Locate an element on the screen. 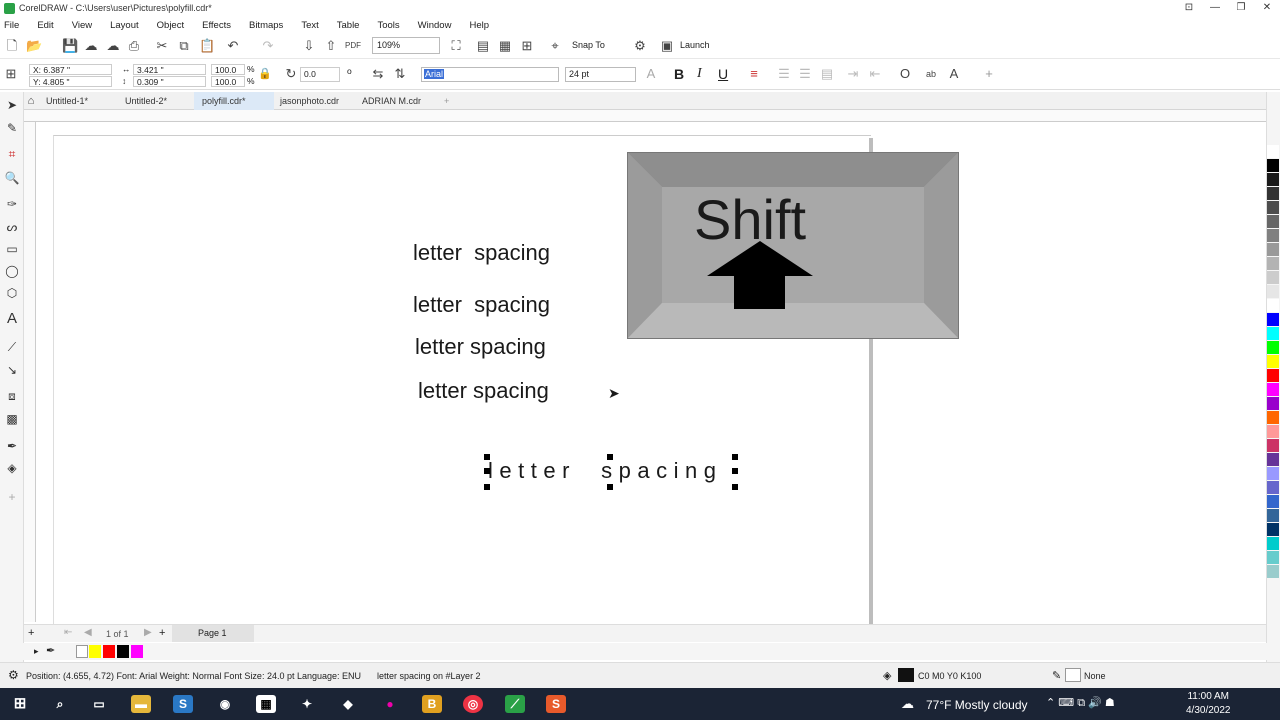 The height and width of the screenshot is (720, 1280). swatch-magenta is located at coordinates (137, 651).